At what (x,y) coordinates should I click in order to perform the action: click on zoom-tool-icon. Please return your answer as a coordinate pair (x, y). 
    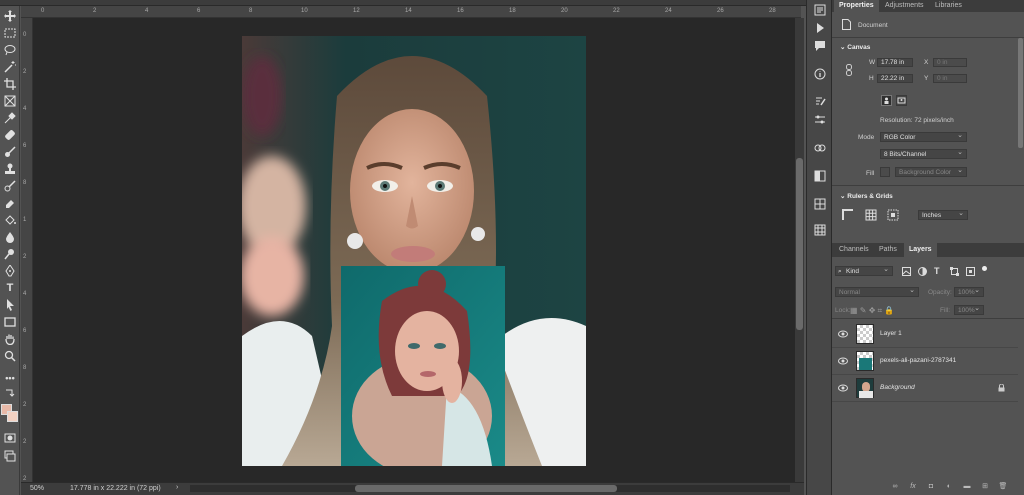
    Looking at the image, I should click on (10, 356).